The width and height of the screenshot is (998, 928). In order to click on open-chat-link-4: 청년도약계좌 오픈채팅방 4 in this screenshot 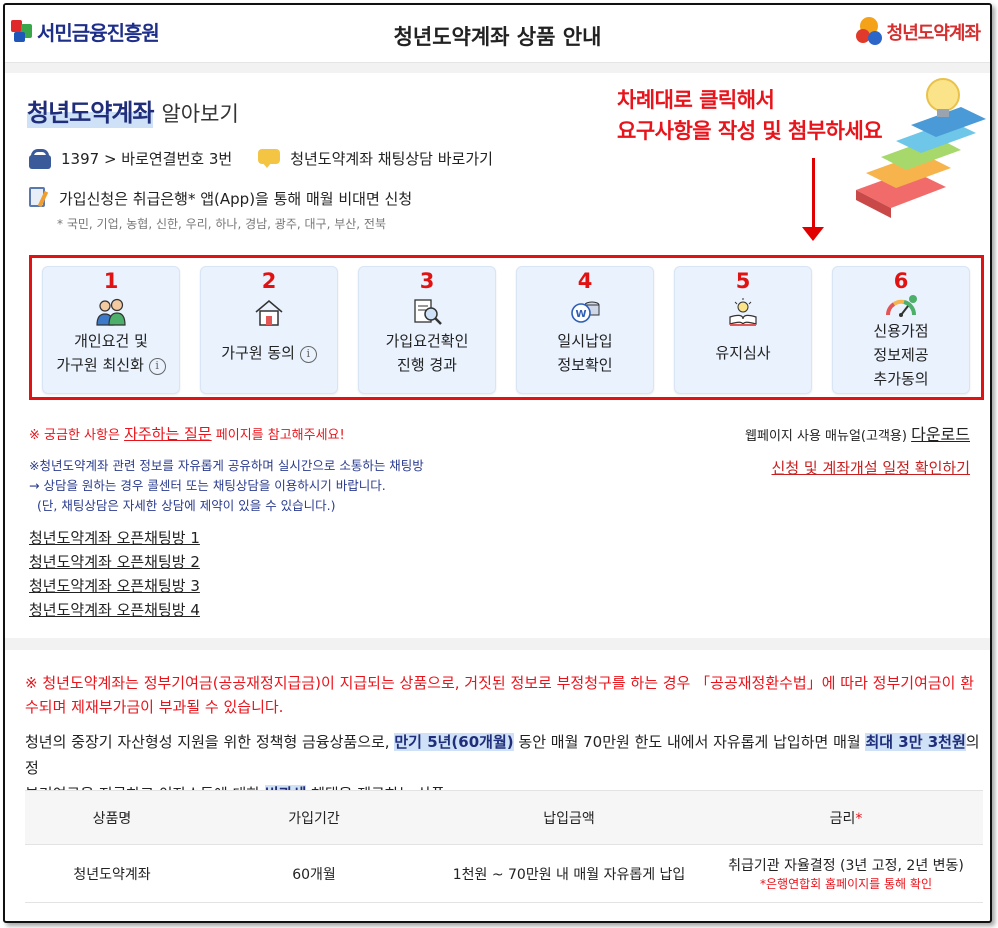, I will do `click(114, 610)`.